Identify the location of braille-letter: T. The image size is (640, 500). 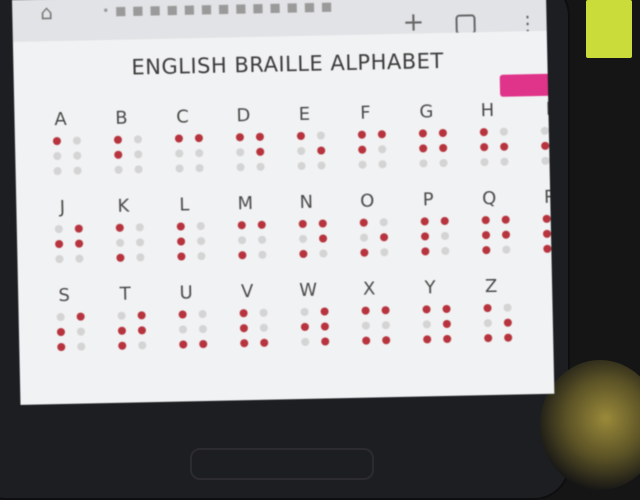
(125, 294).